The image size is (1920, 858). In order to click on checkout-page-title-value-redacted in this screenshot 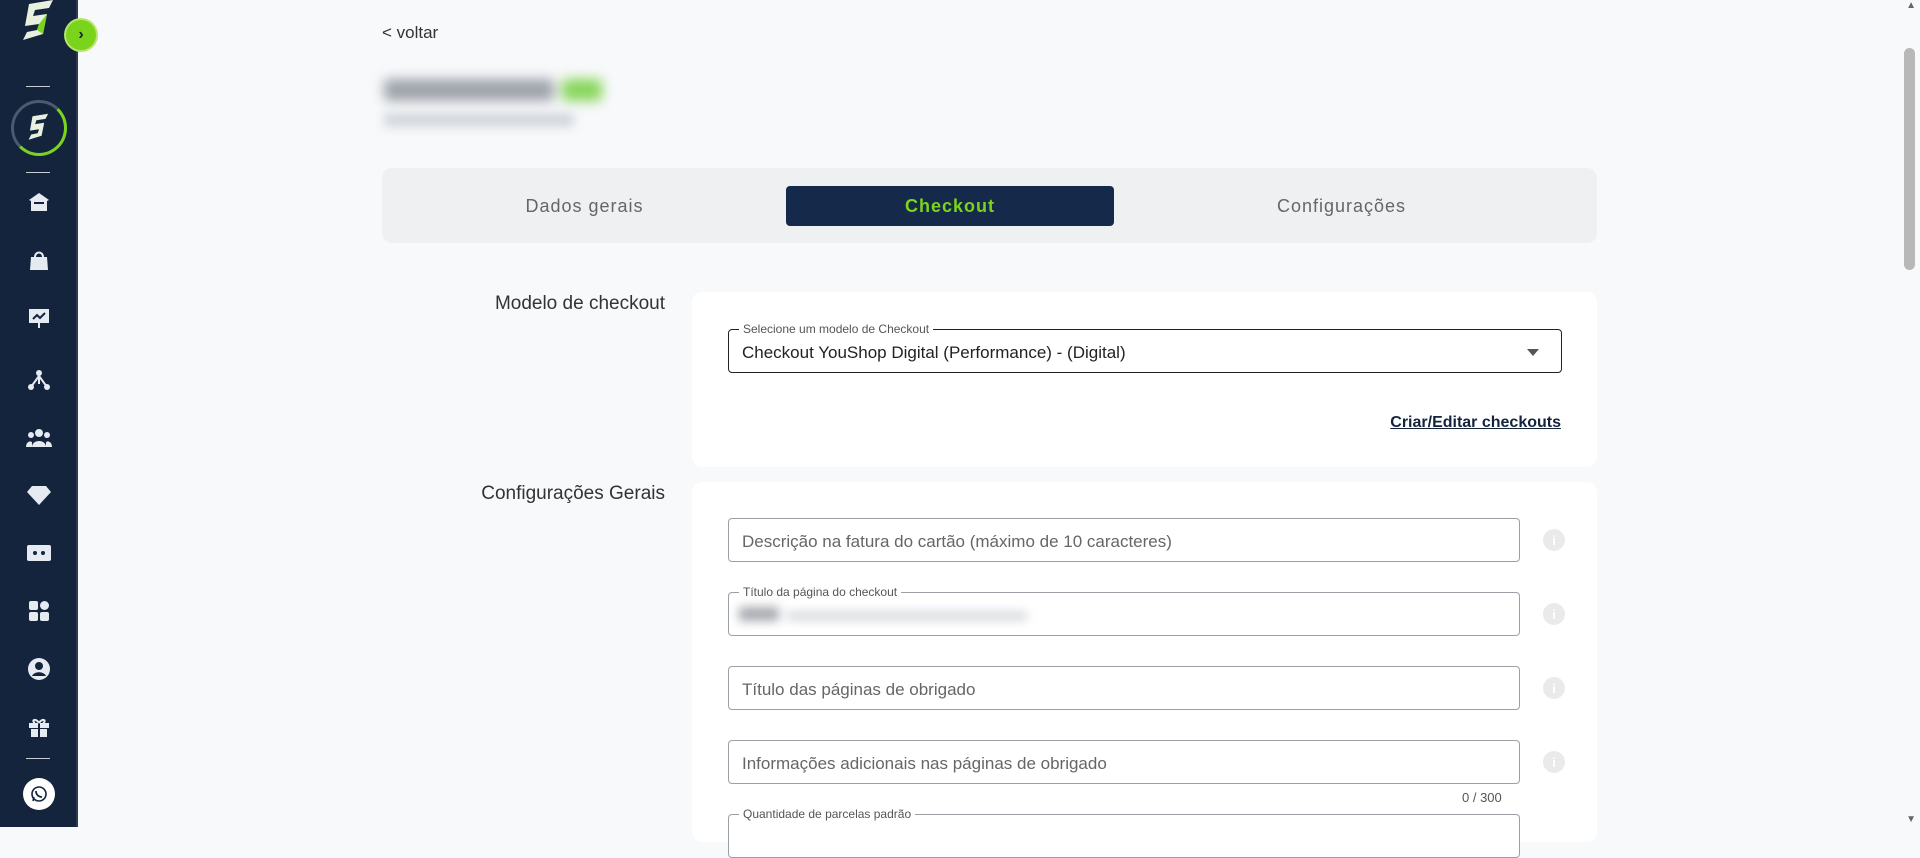, I will do `click(884, 614)`.